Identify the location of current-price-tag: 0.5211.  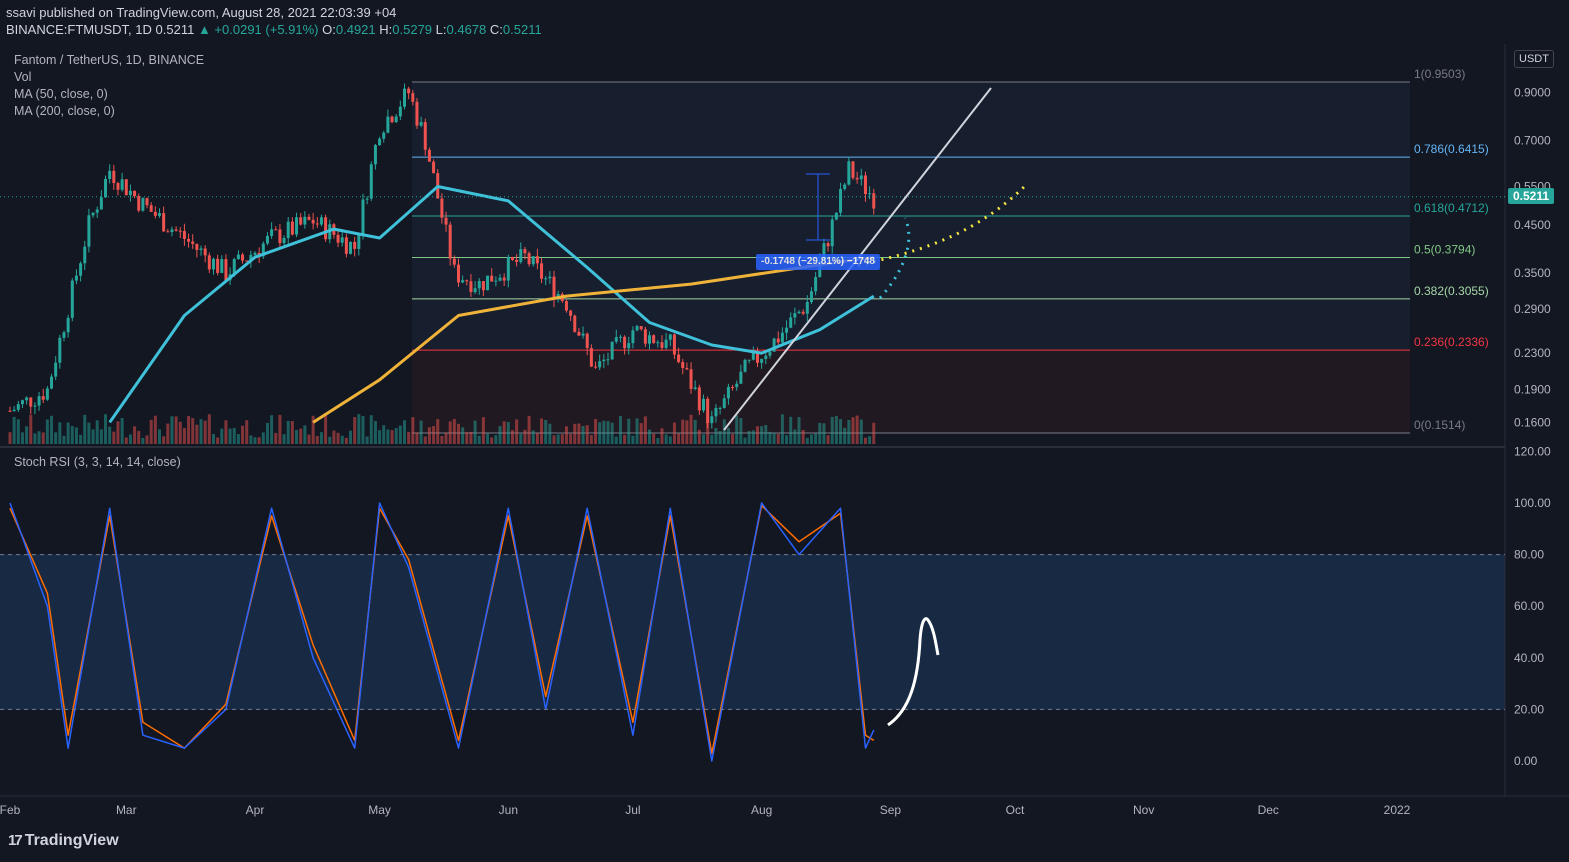
(1531, 196).